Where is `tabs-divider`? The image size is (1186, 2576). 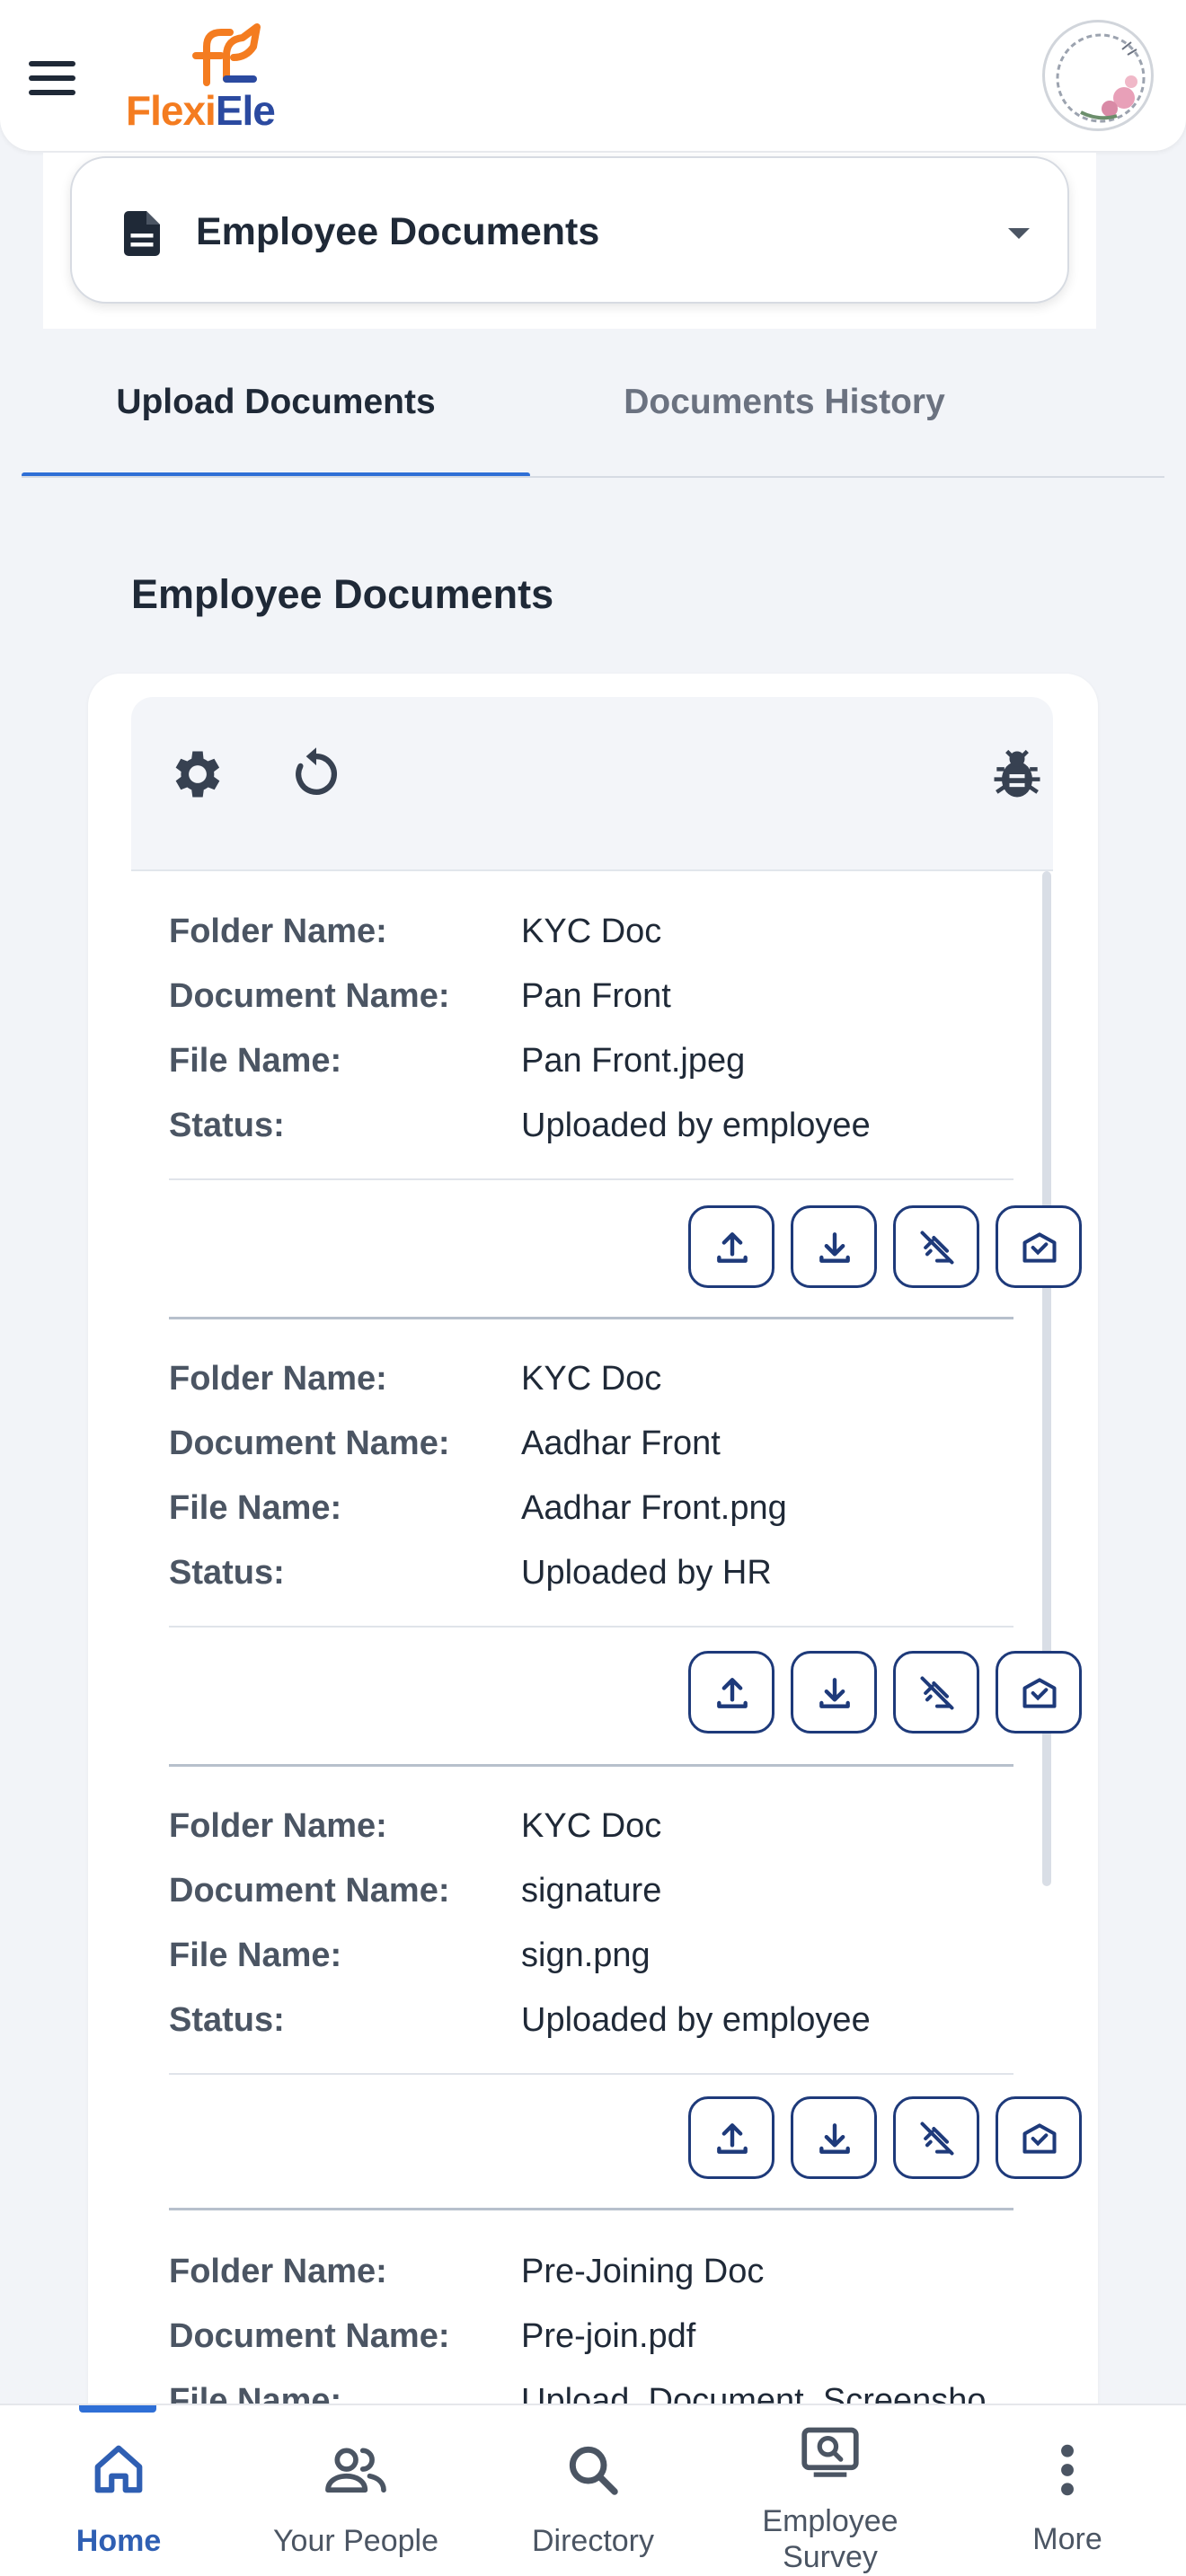
tabs-divider is located at coordinates (593, 477).